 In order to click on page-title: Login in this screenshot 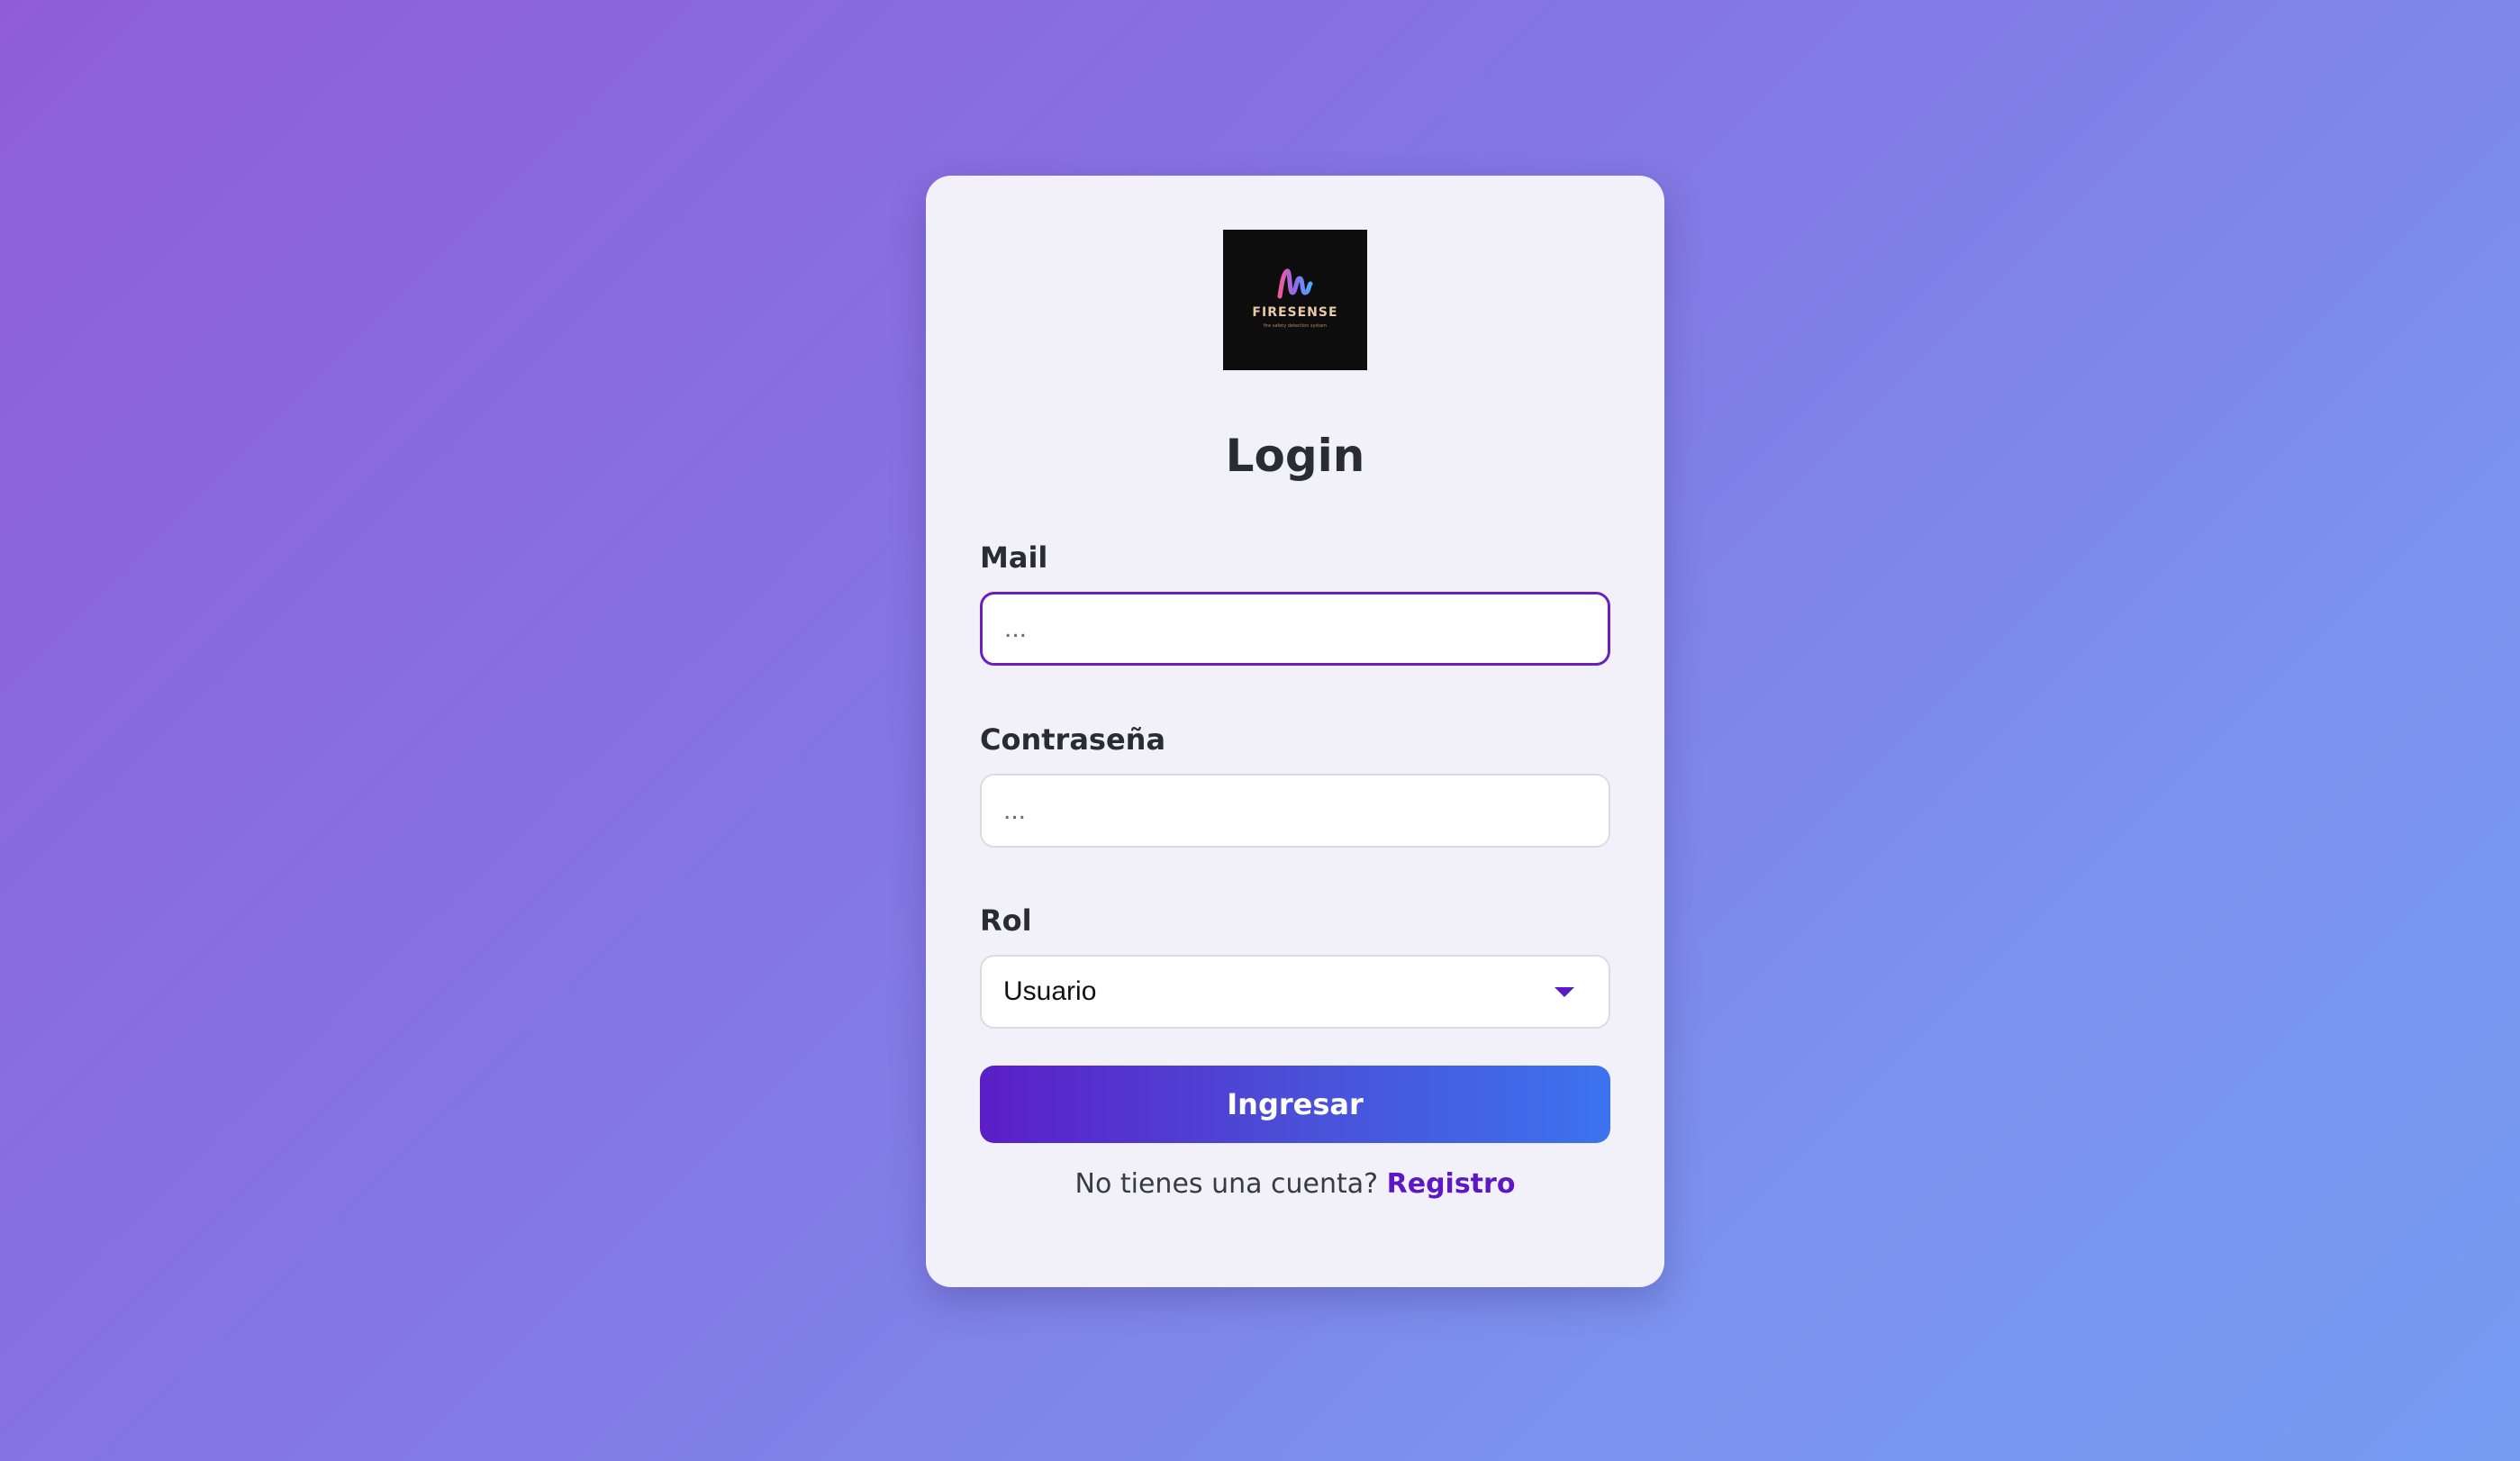, I will do `click(1295, 456)`.